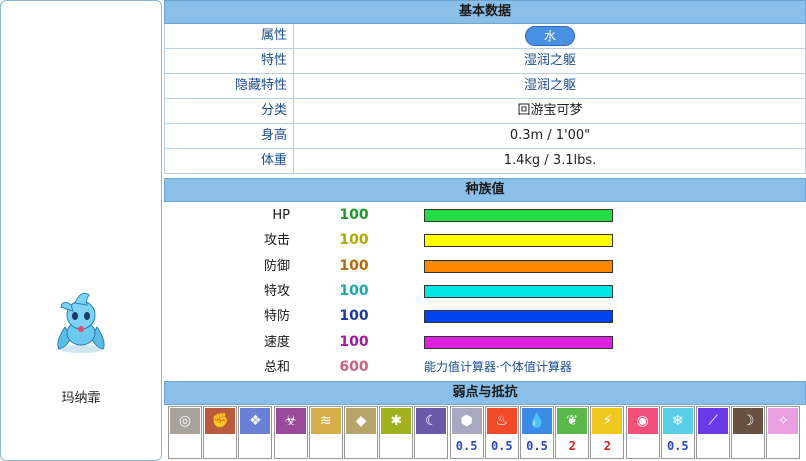  What do you see at coordinates (396, 421) in the screenshot?
I see `bug-type-icon: ✱` at bounding box center [396, 421].